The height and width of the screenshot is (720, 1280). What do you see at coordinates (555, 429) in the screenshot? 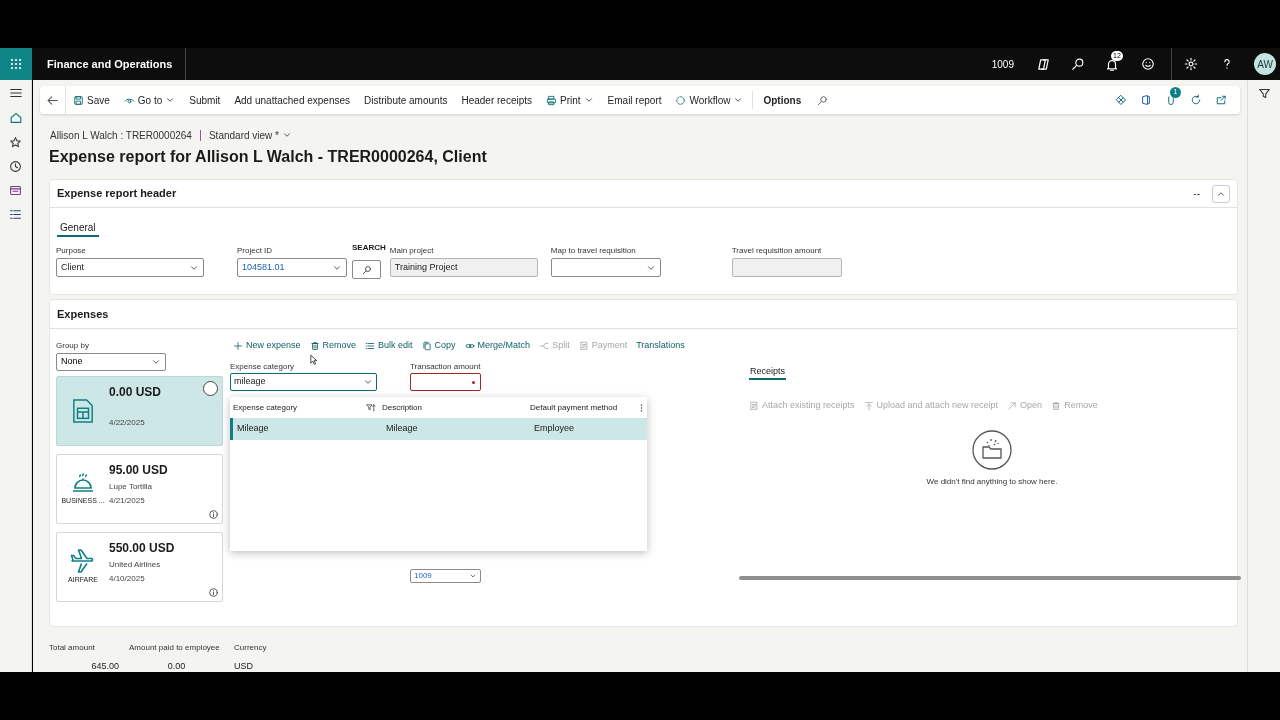
I see `table-cell-text: Employee` at bounding box center [555, 429].